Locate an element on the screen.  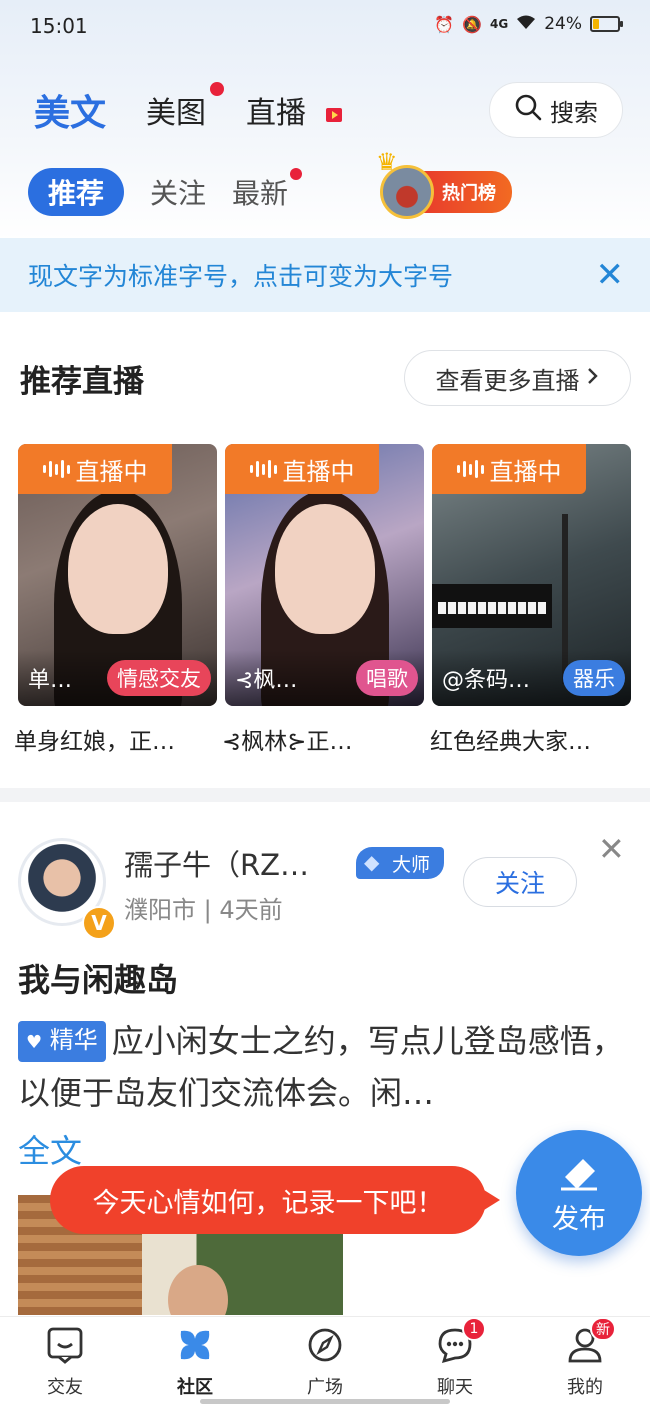
chat-face-icon is located at coordinates (65, 1347).